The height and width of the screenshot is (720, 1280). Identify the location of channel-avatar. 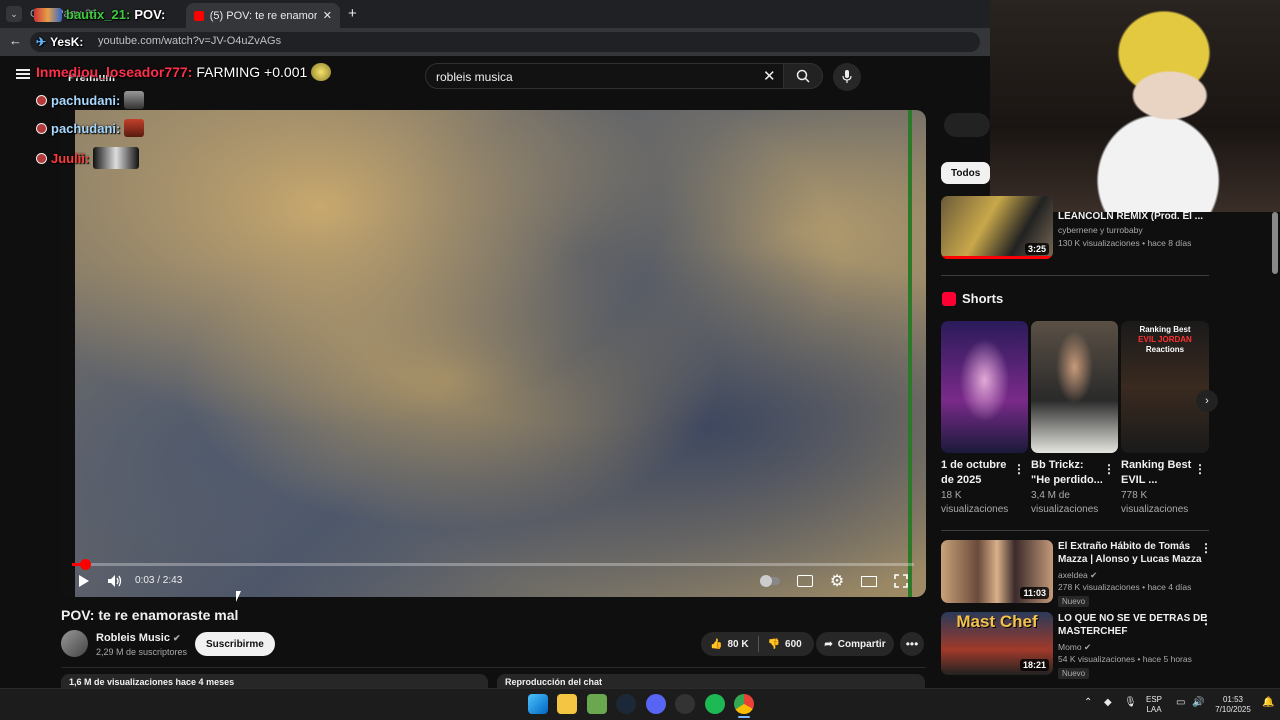
(74, 643).